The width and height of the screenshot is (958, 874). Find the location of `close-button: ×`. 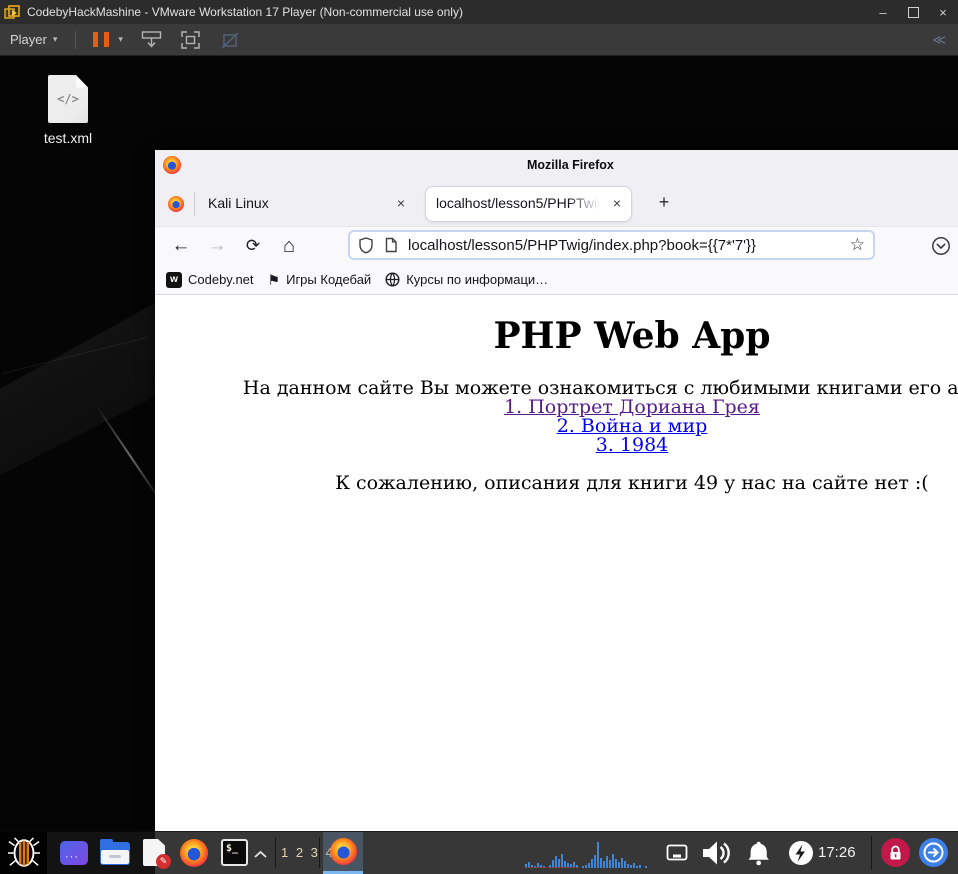

close-button: × is located at coordinates (943, 12).